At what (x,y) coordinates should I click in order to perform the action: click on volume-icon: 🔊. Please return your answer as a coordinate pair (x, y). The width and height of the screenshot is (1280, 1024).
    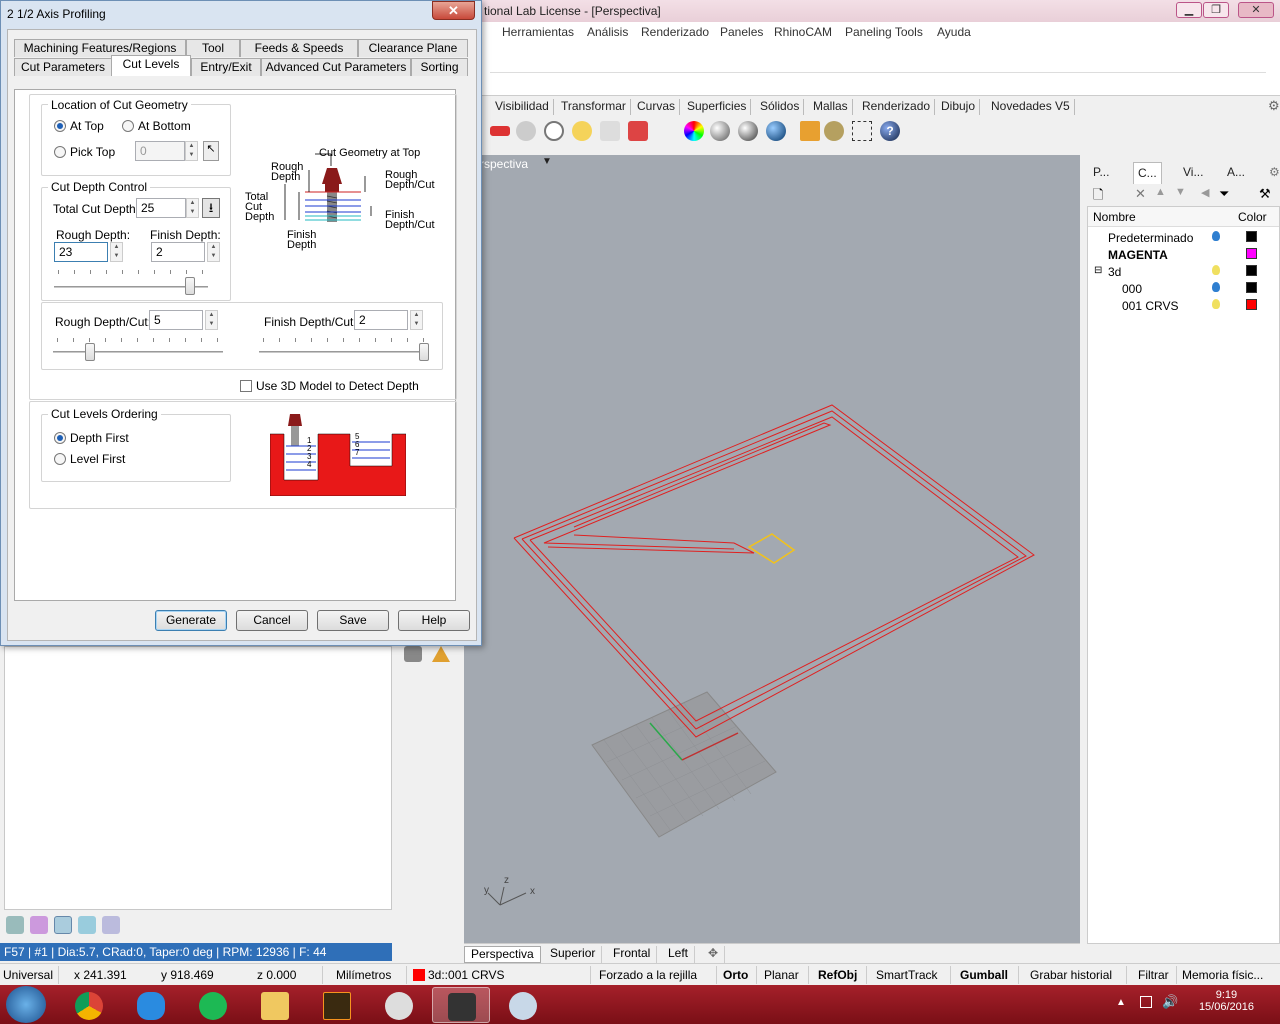
    Looking at the image, I should click on (1170, 1002).